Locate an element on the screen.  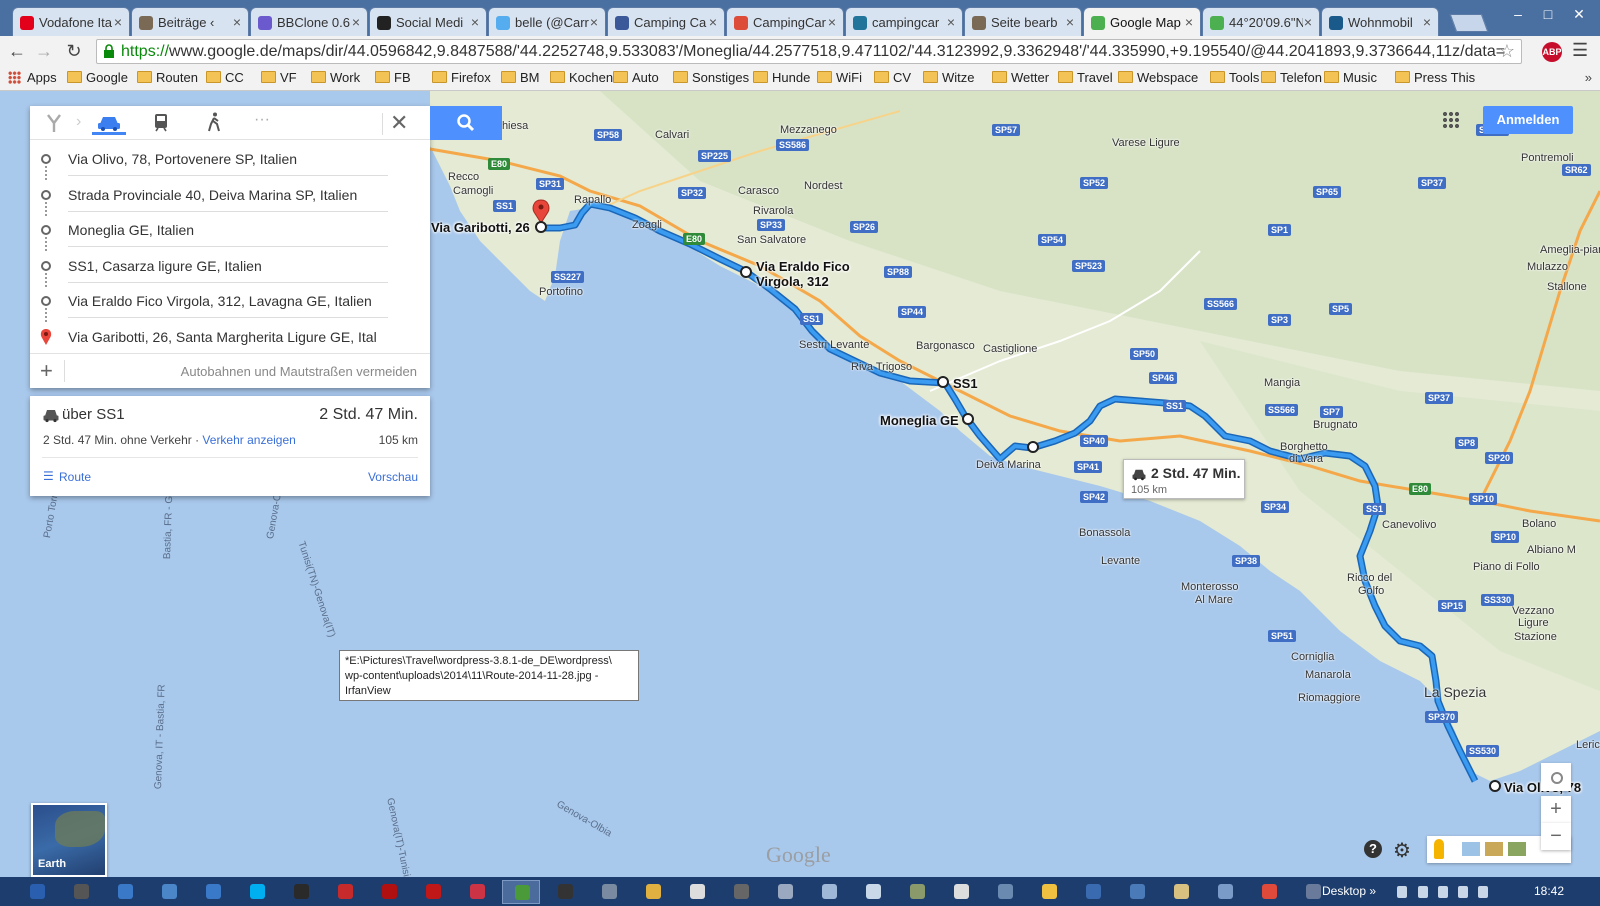
close-icon: ✕ is located at coordinates (399, 123).